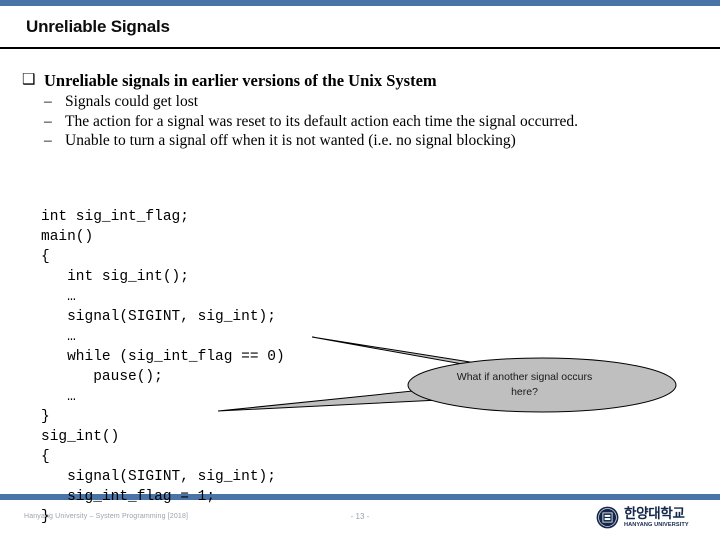 The height and width of the screenshot is (540, 720). What do you see at coordinates (360, 516) in the screenshot?
I see `page-number: - 13 -` at bounding box center [360, 516].